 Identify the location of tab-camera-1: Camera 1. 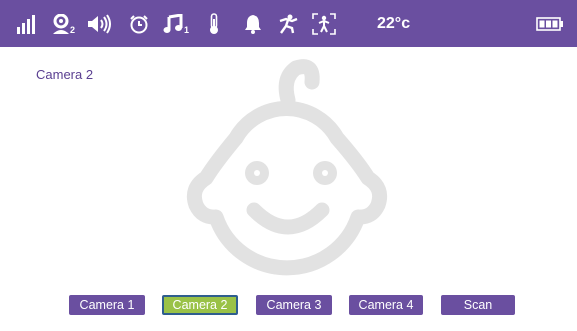
(107, 305).